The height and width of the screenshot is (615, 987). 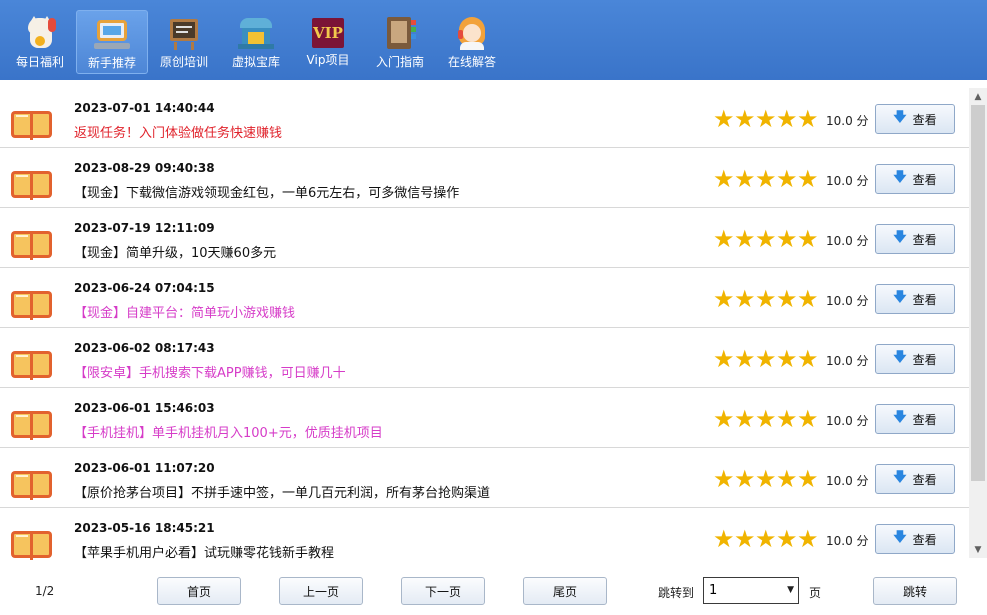 What do you see at coordinates (111, 63) in the screenshot?
I see `toolbar-item-label: 新手推荐` at bounding box center [111, 63].